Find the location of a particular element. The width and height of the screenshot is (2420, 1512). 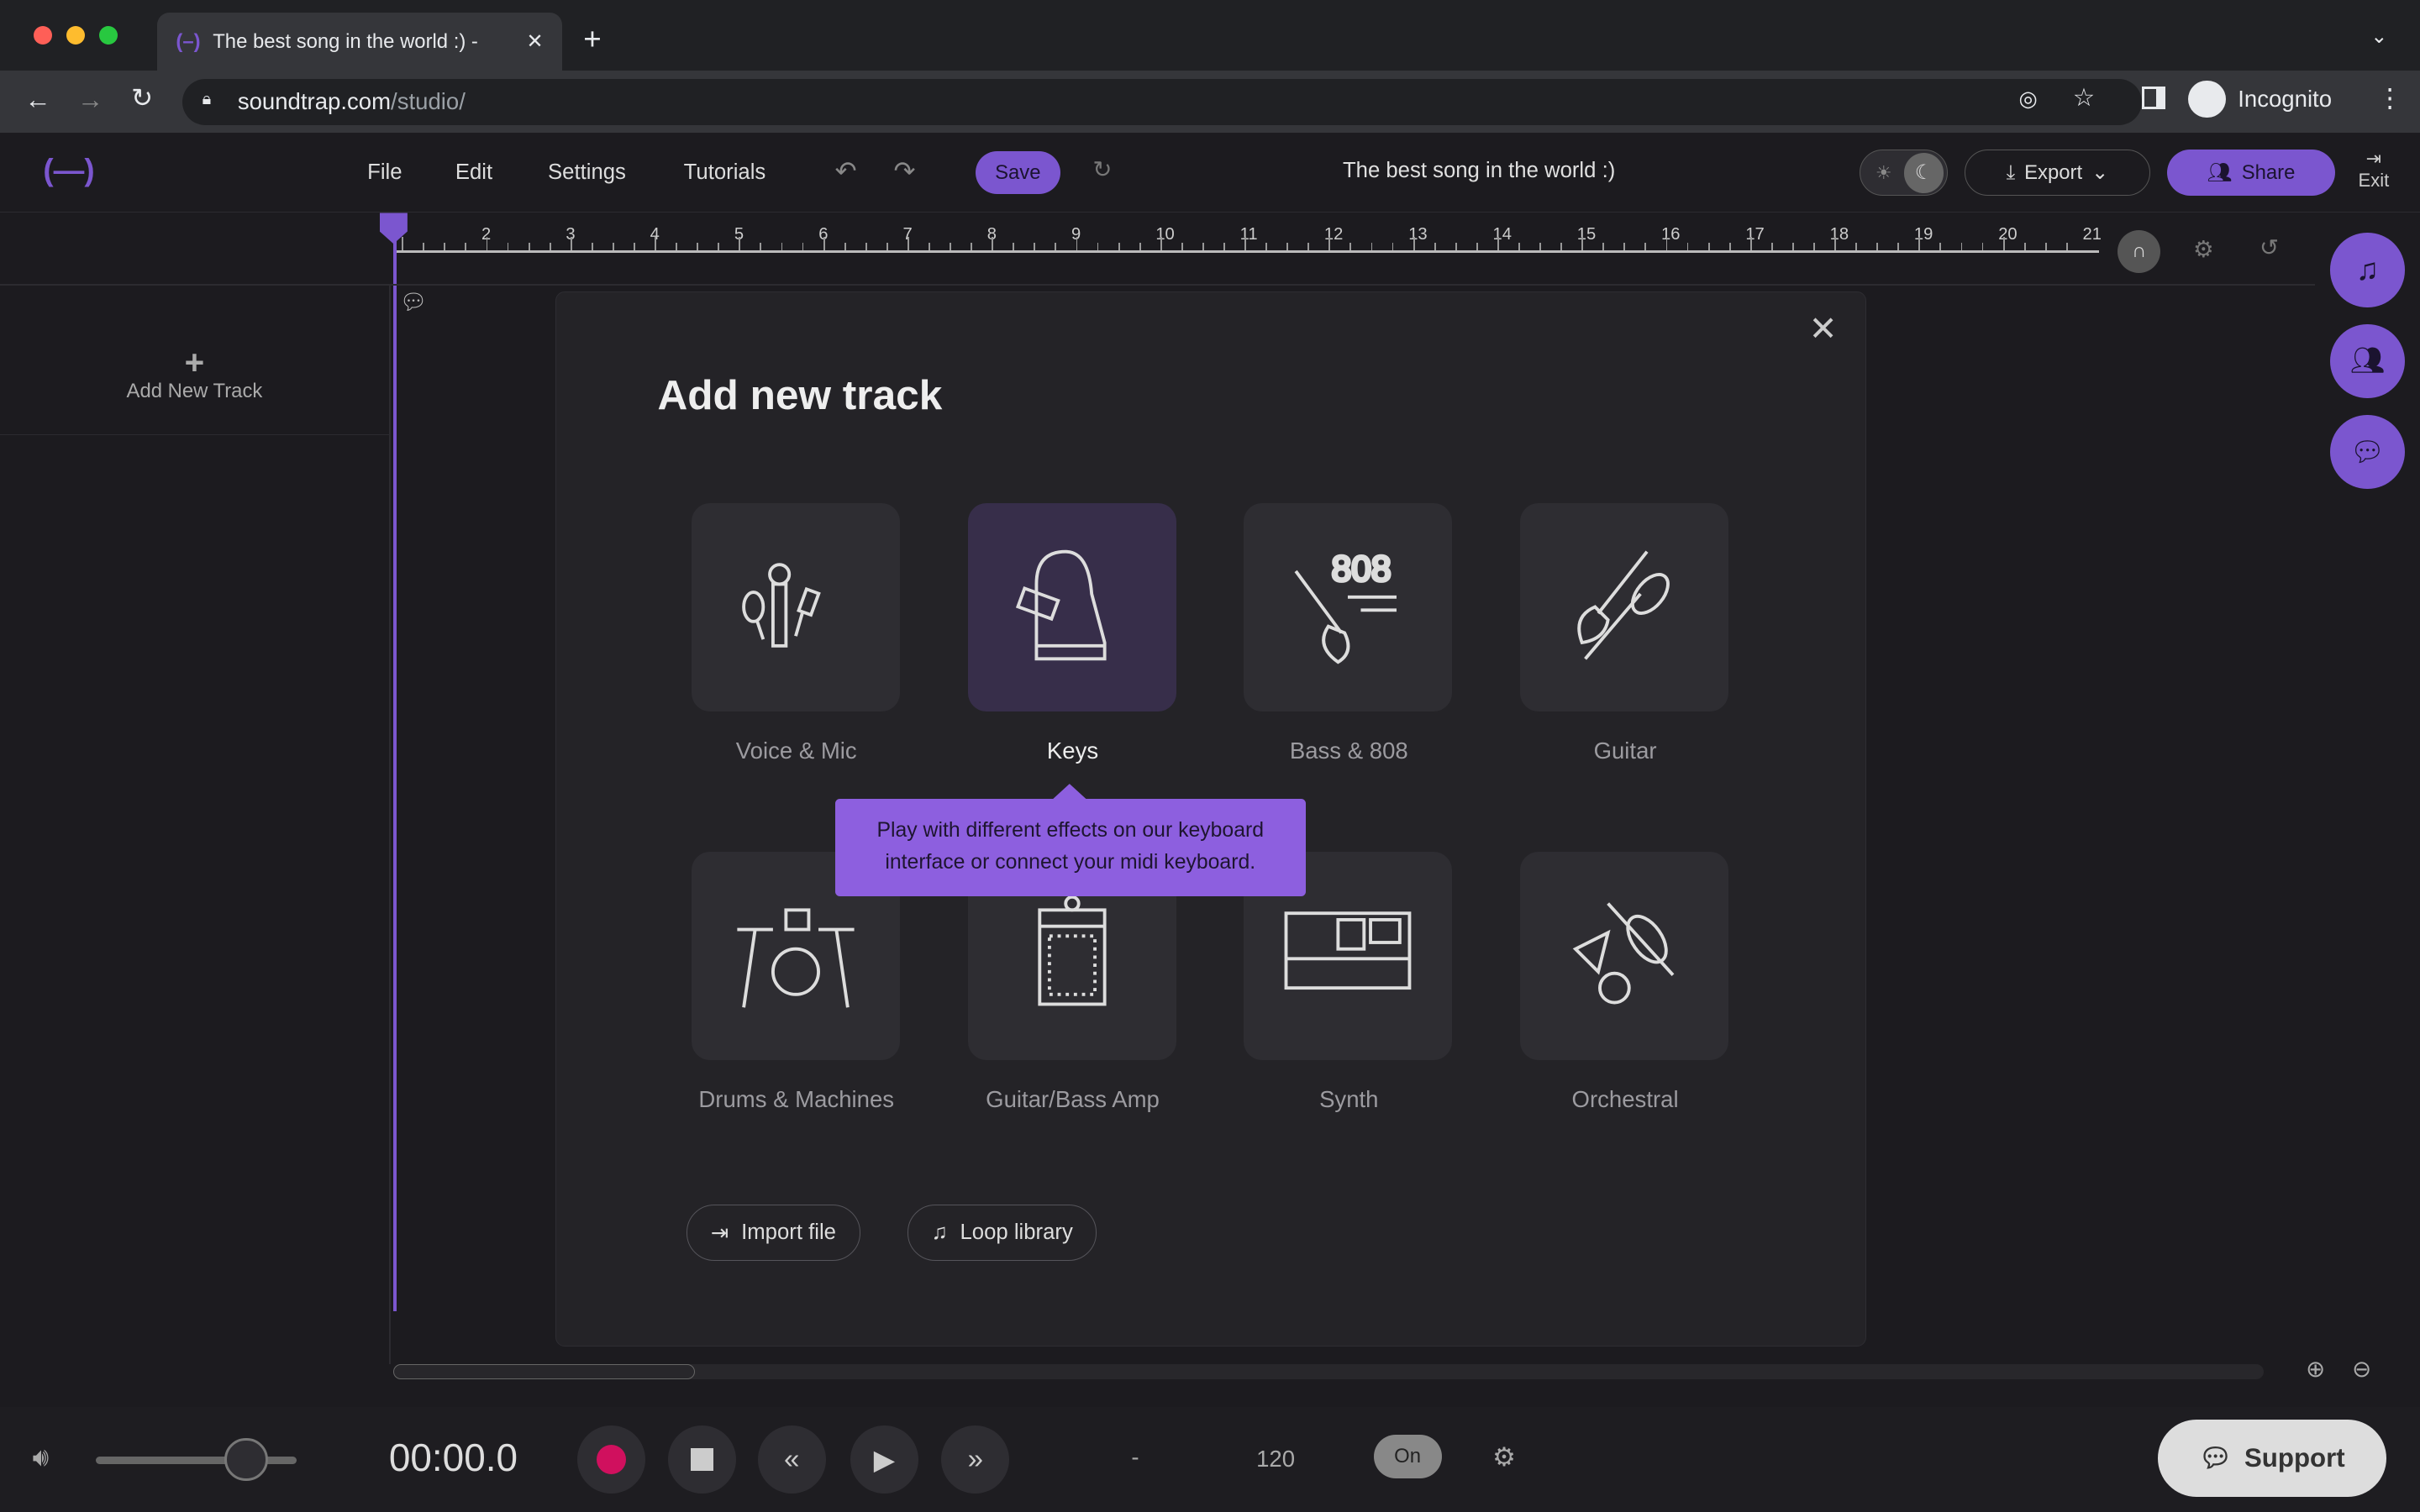

stop-icon is located at coordinates (702, 1459).